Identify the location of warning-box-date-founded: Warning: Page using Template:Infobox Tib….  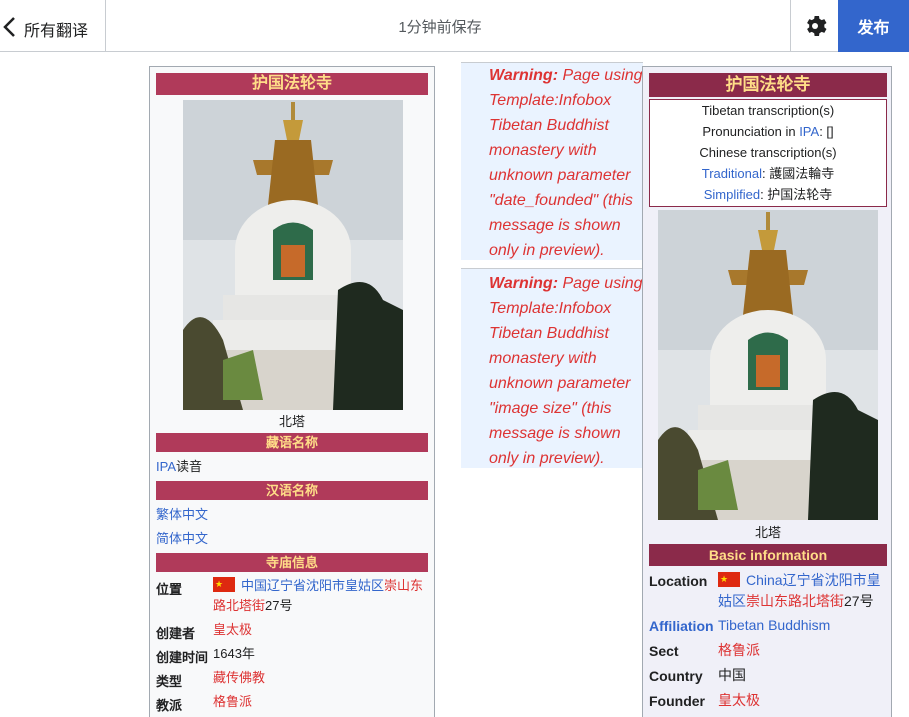
(552, 161).